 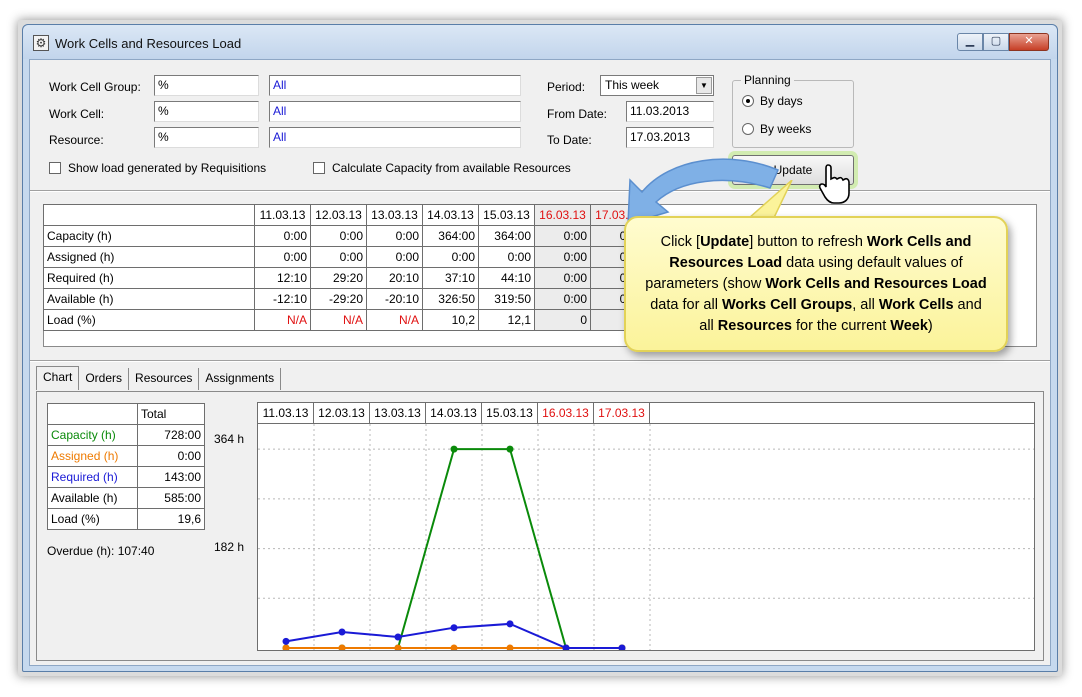 What do you see at coordinates (206, 111) in the screenshot?
I see `work-cell-code-input: %` at bounding box center [206, 111].